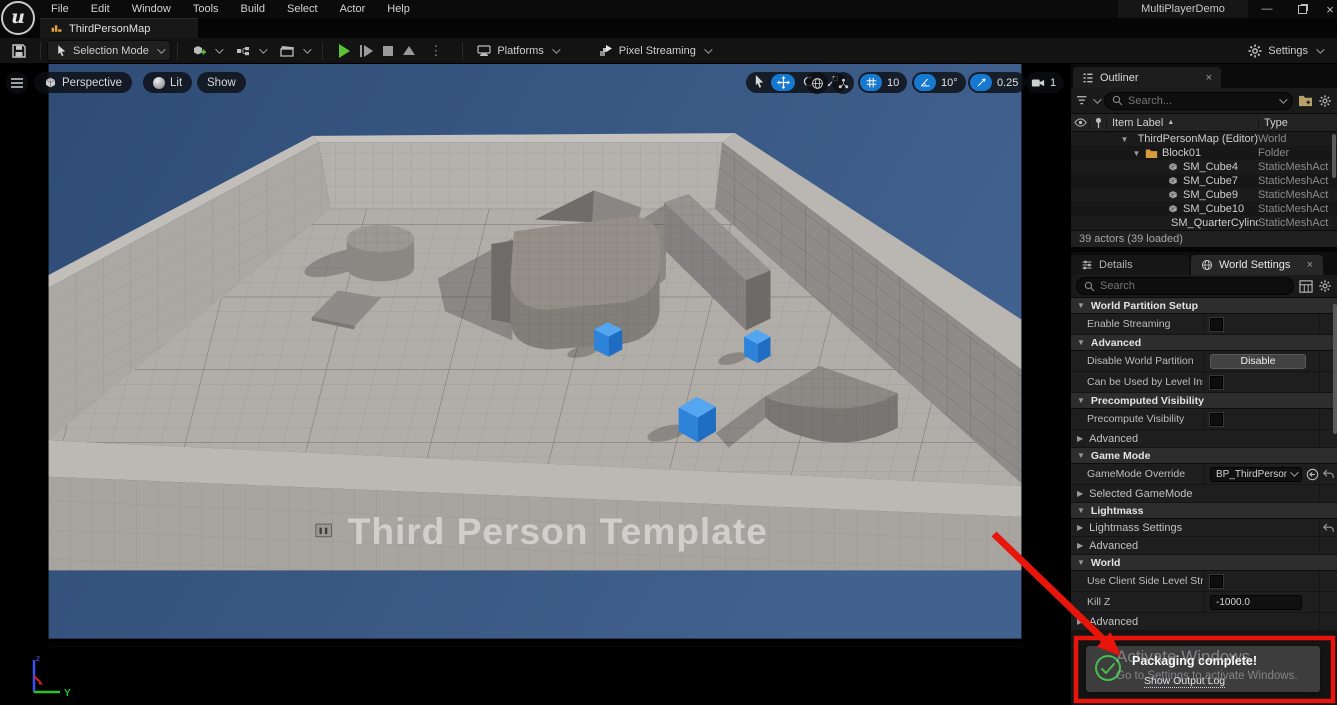  What do you see at coordinates (1256, 474) in the screenshot?
I see `dropdown-gamemode-override: BP_ThirdPersonGa` at bounding box center [1256, 474].